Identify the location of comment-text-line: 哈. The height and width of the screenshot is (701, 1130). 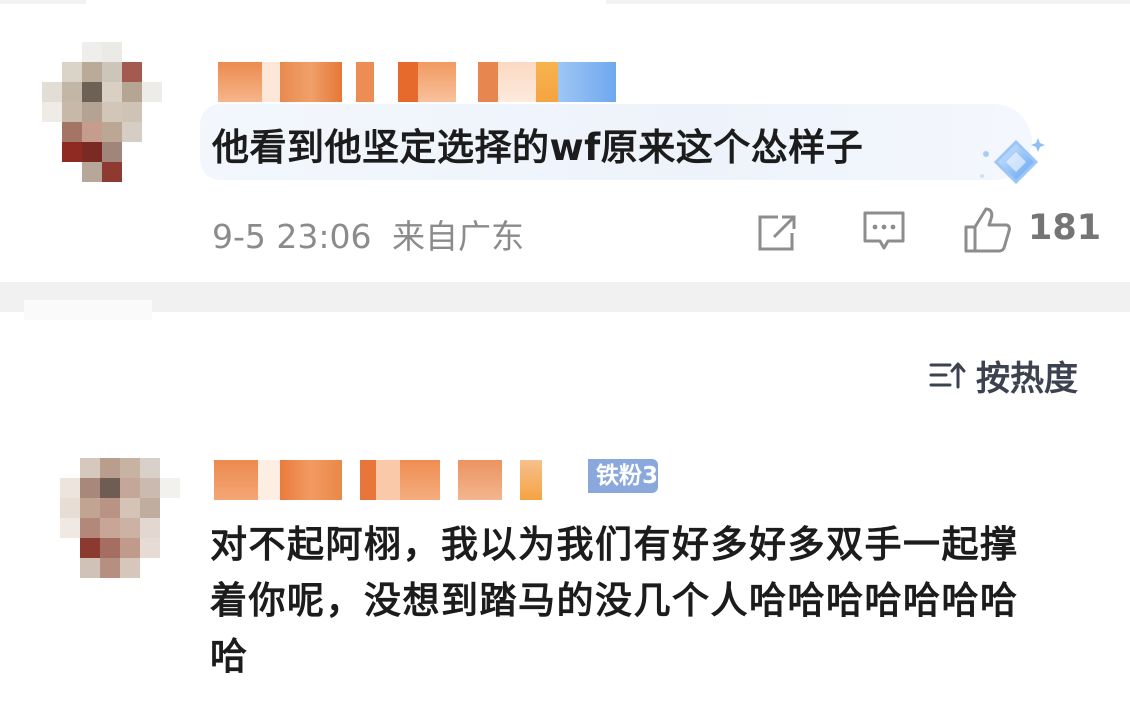
(229, 656).